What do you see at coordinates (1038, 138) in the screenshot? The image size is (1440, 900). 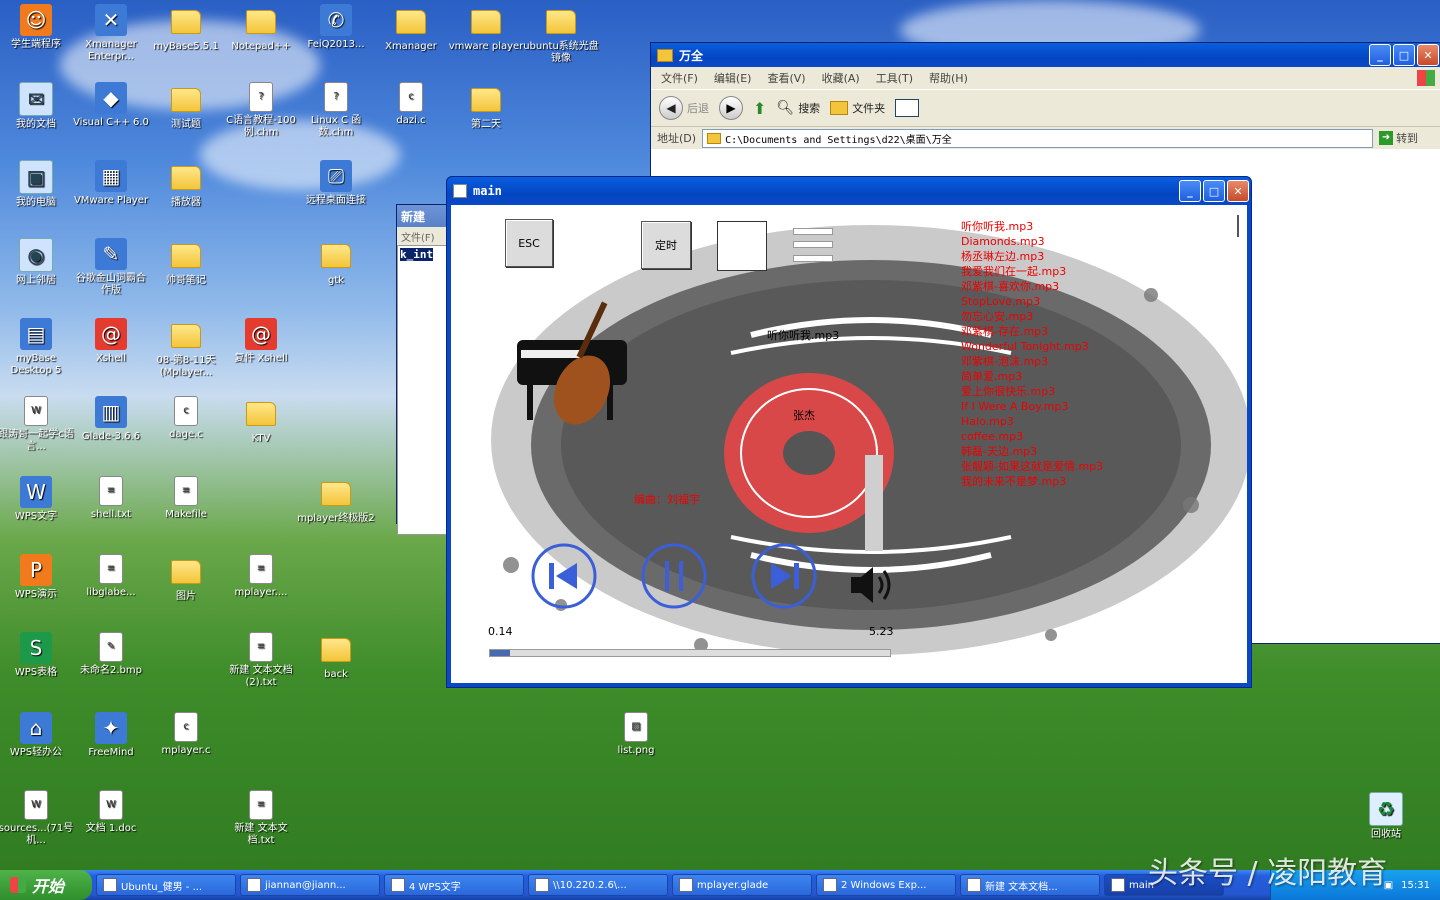 I see `address-input: C:\Documents and Settings\d22\桌面\万全` at bounding box center [1038, 138].